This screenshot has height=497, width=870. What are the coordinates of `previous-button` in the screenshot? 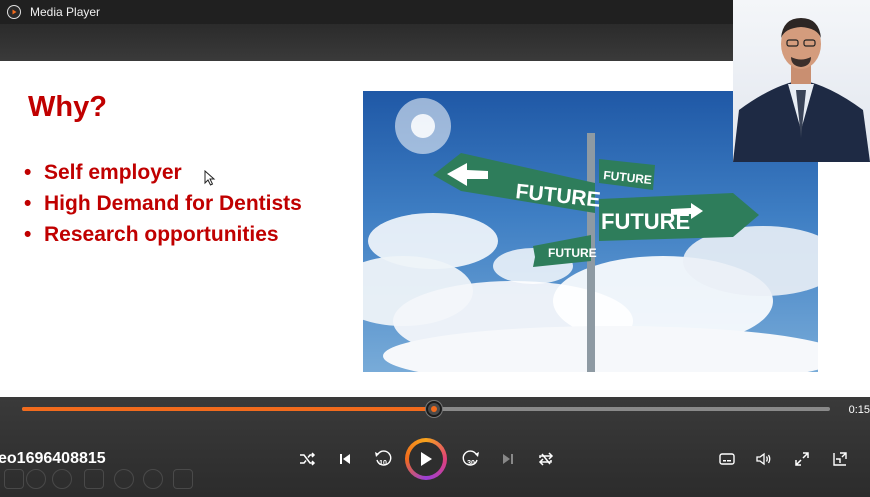 It's located at (345, 459).